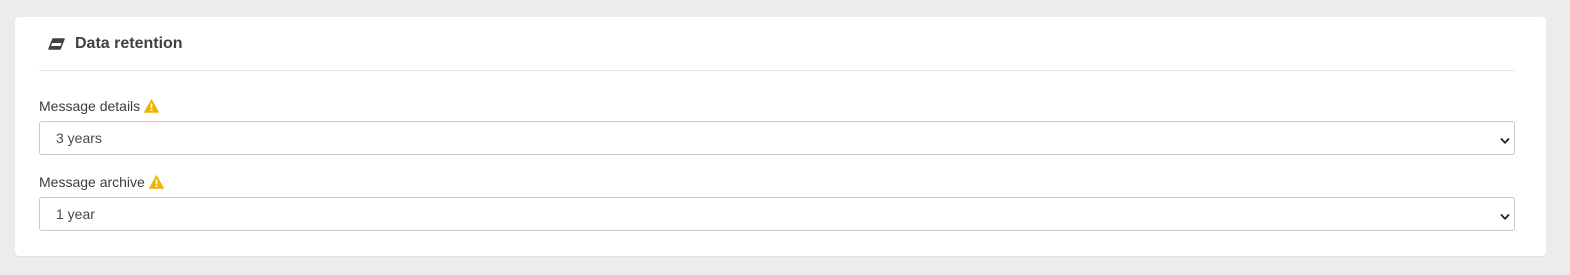 Image resolution: width=1570 pixels, height=275 pixels. Describe the element at coordinates (777, 214) in the screenshot. I see `message-archive-select: 1 year` at that location.